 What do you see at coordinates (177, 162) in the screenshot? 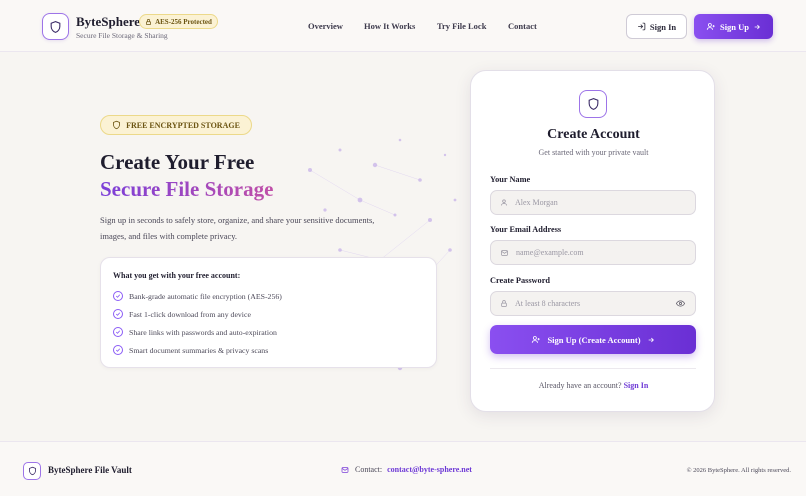
I see `hero-title-line1: Create Your Free` at bounding box center [177, 162].